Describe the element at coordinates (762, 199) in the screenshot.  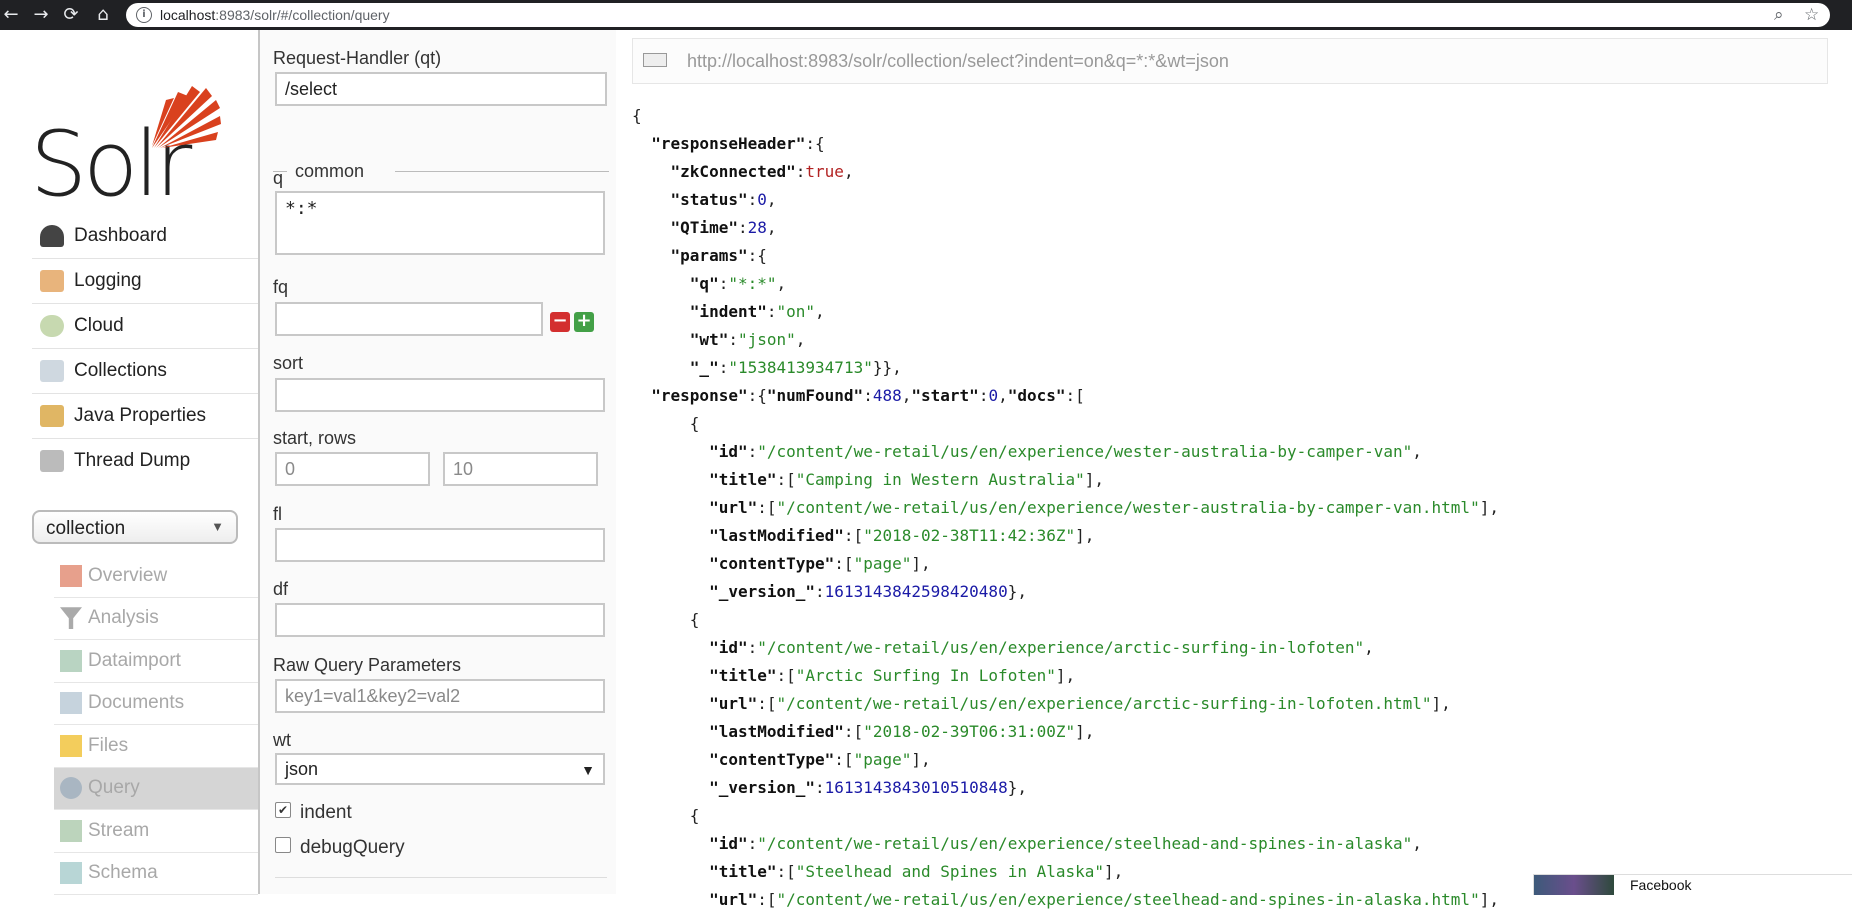
I see `json-status: 0` at that location.